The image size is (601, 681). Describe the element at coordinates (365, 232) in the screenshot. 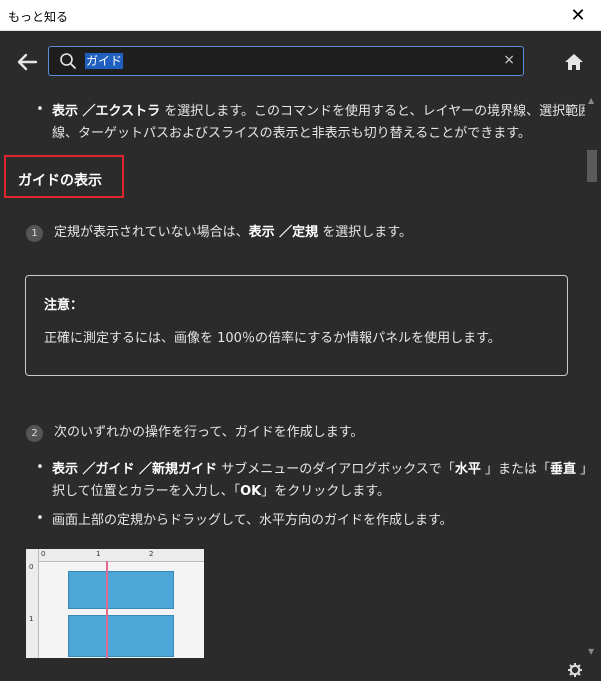

I see `step-1-part: を選択します。` at that location.